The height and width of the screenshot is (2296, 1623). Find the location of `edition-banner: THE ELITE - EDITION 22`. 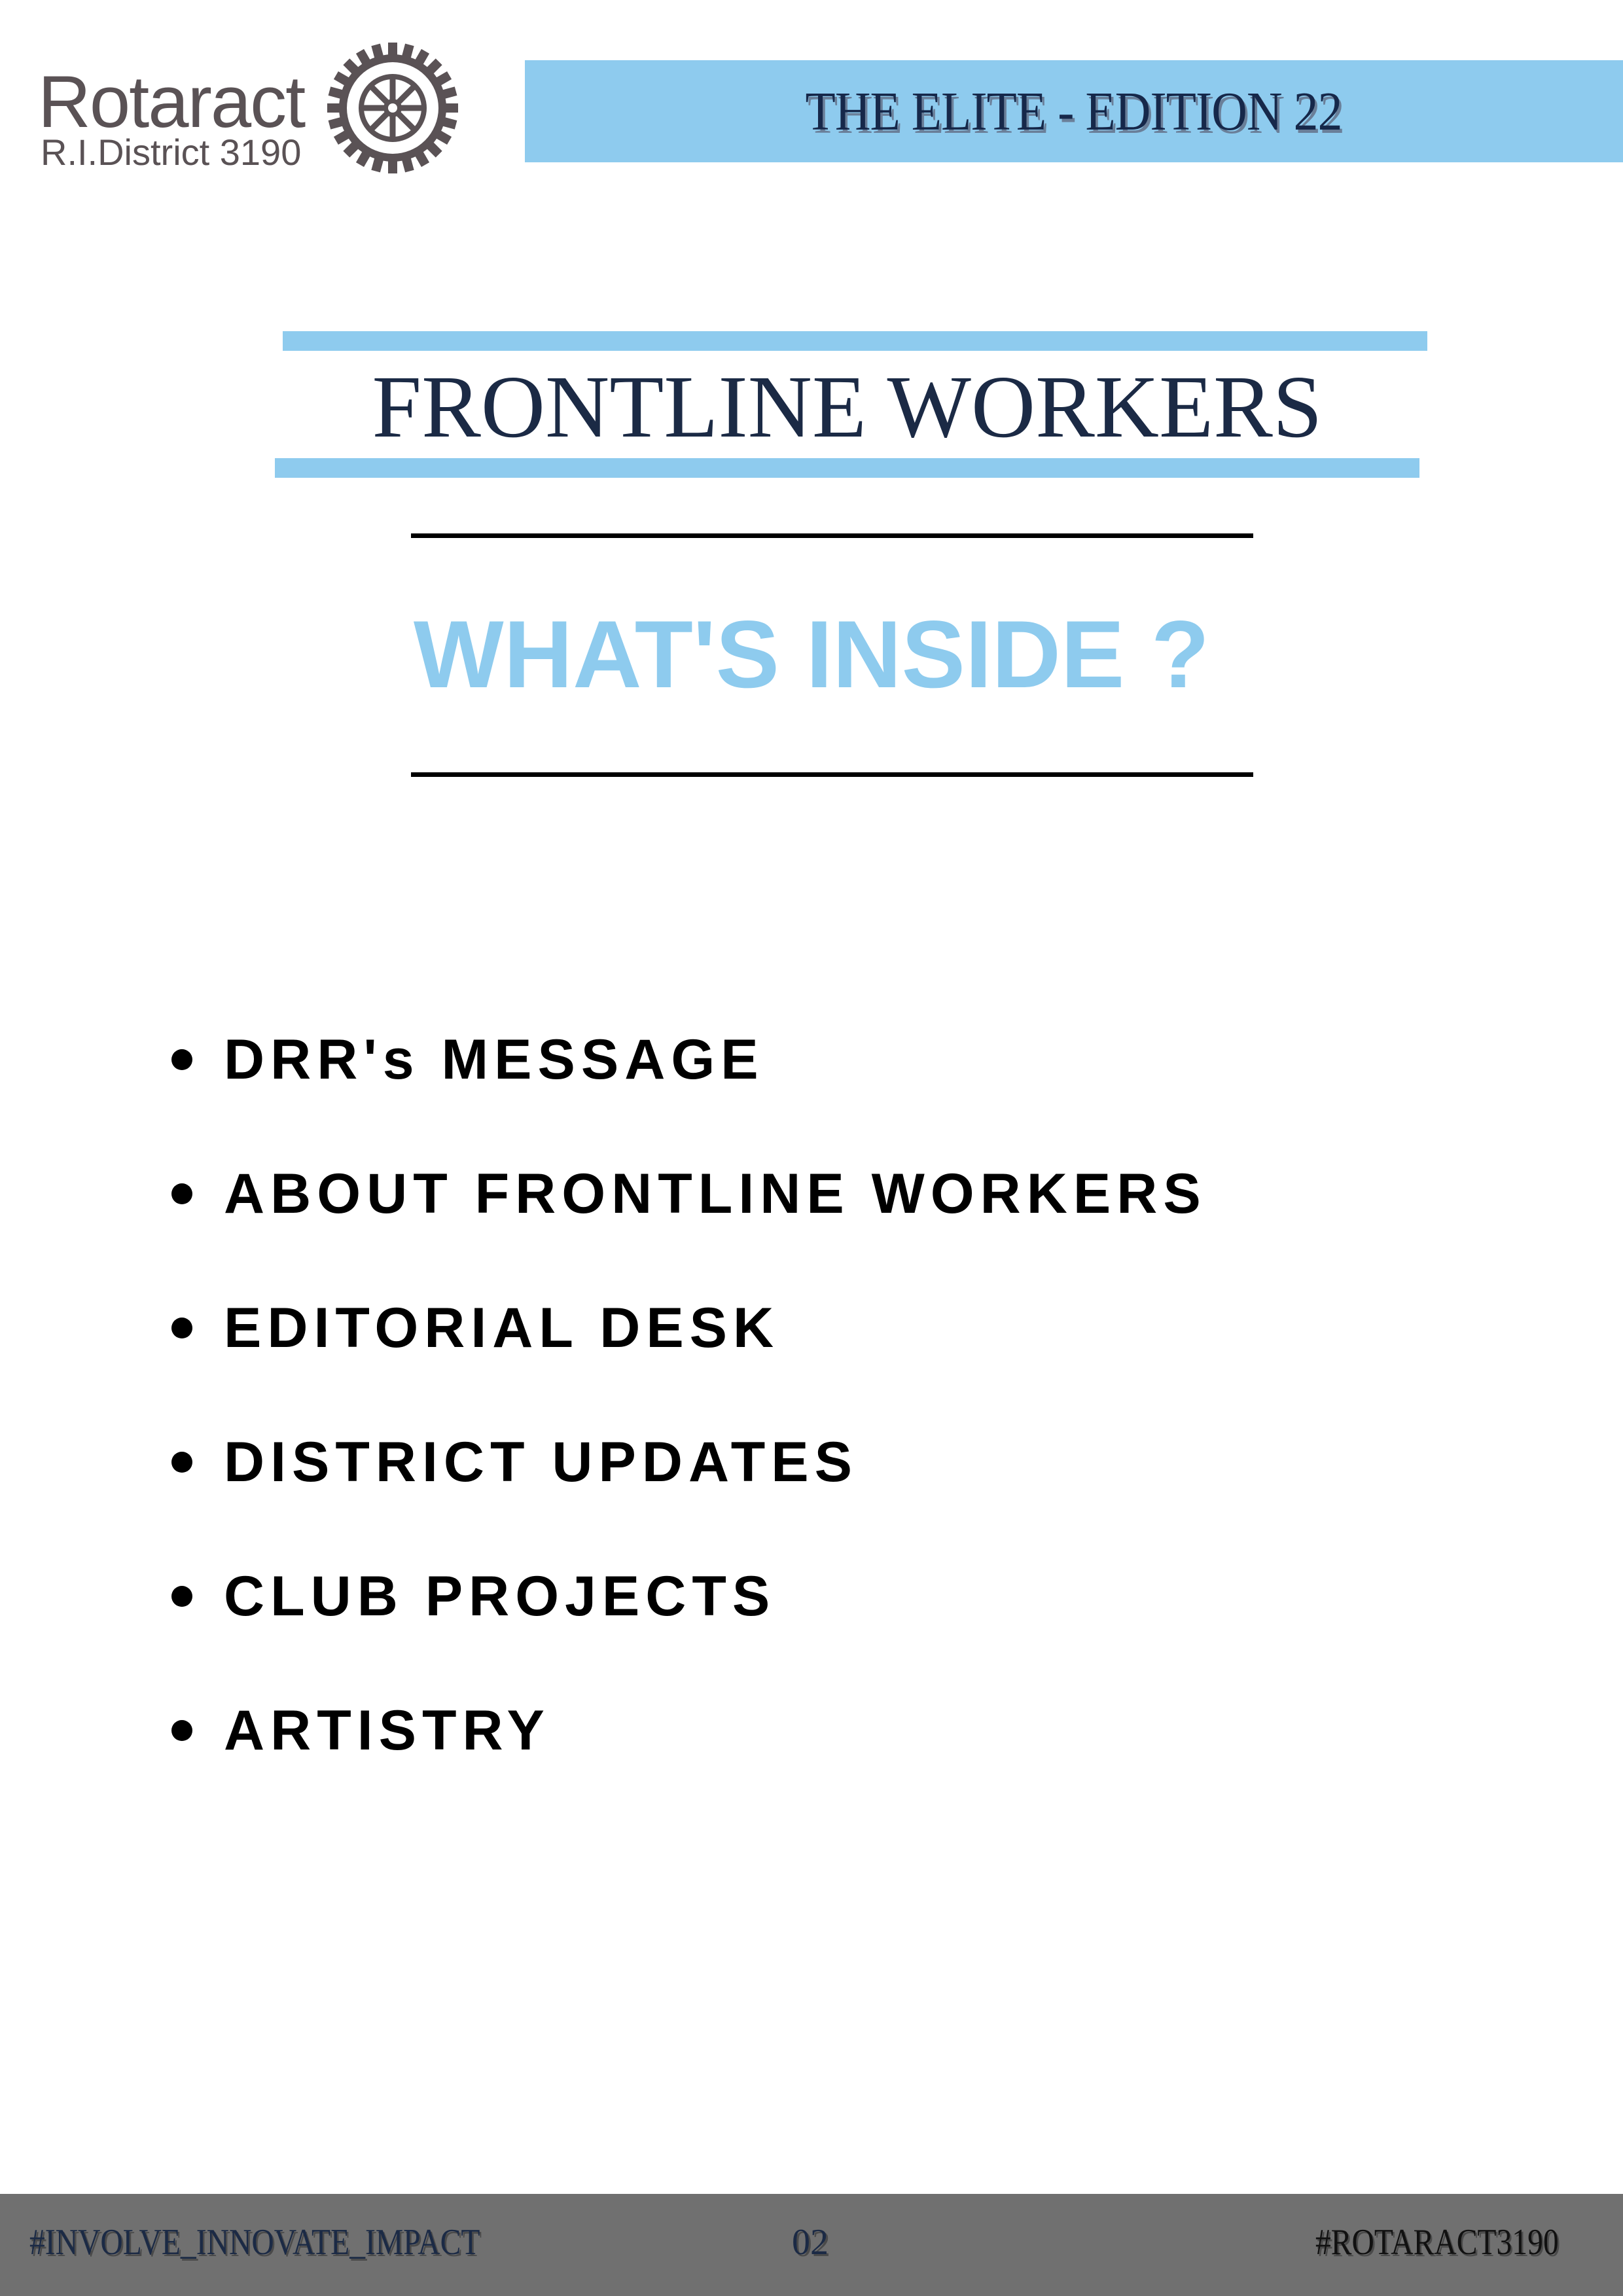

edition-banner: THE ELITE - EDITION 22 is located at coordinates (1074, 111).